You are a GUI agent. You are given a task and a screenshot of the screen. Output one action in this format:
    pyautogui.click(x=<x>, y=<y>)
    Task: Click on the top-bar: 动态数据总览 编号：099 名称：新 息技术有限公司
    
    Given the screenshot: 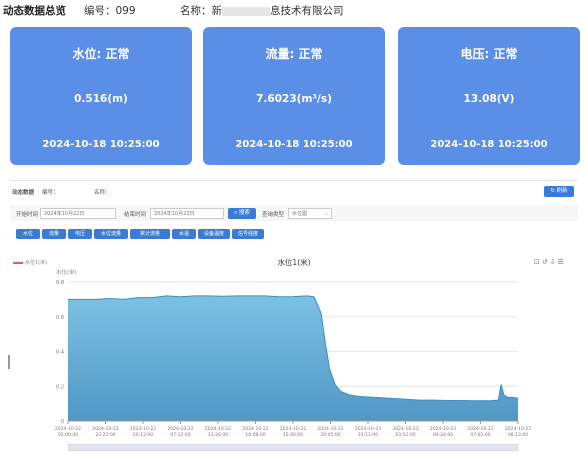 What is the action you would take?
    pyautogui.click(x=294, y=10)
    